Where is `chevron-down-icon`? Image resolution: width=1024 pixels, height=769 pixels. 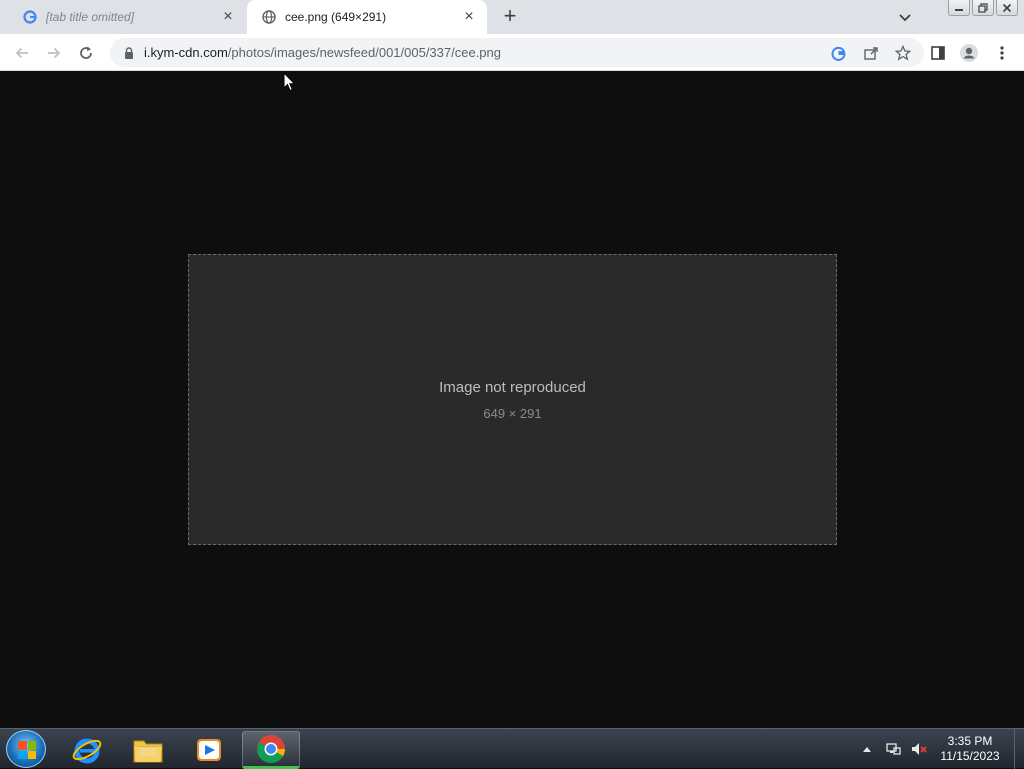
chevron-down-icon is located at coordinates (905, 17).